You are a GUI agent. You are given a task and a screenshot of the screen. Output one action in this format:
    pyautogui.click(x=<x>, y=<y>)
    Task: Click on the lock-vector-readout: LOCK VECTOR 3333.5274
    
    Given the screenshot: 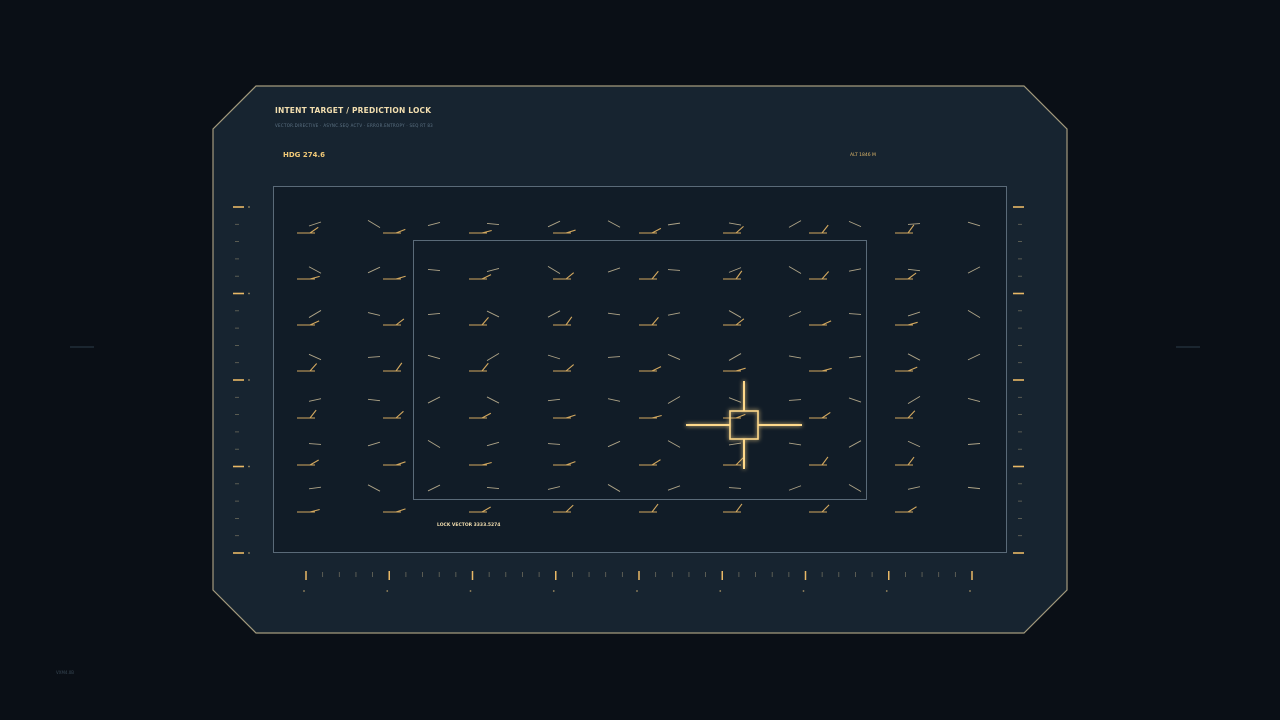 What is the action you would take?
    pyautogui.click(x=469, y=525)
    